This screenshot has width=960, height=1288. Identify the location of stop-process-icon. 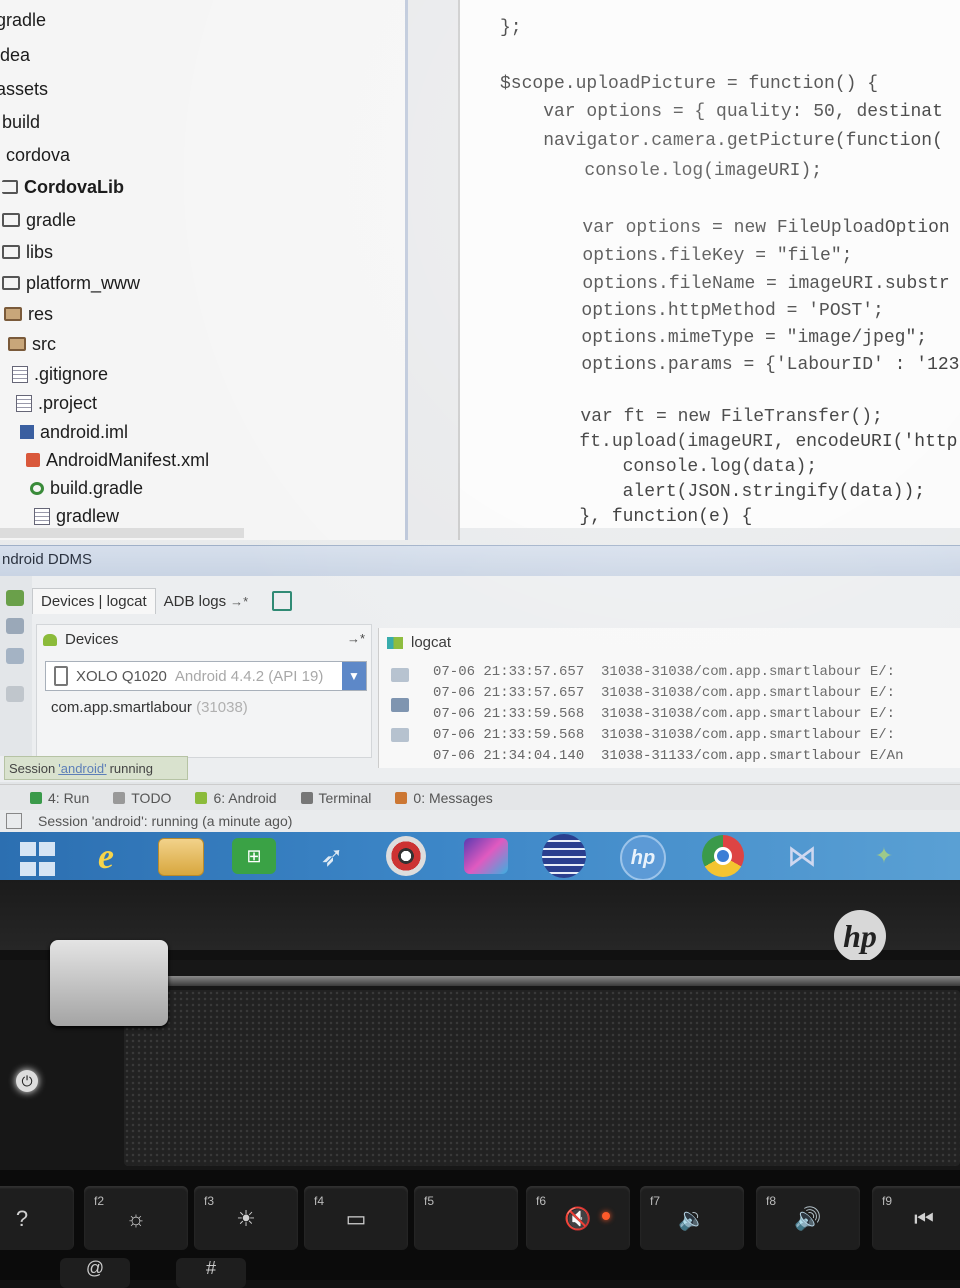
(15, 694).